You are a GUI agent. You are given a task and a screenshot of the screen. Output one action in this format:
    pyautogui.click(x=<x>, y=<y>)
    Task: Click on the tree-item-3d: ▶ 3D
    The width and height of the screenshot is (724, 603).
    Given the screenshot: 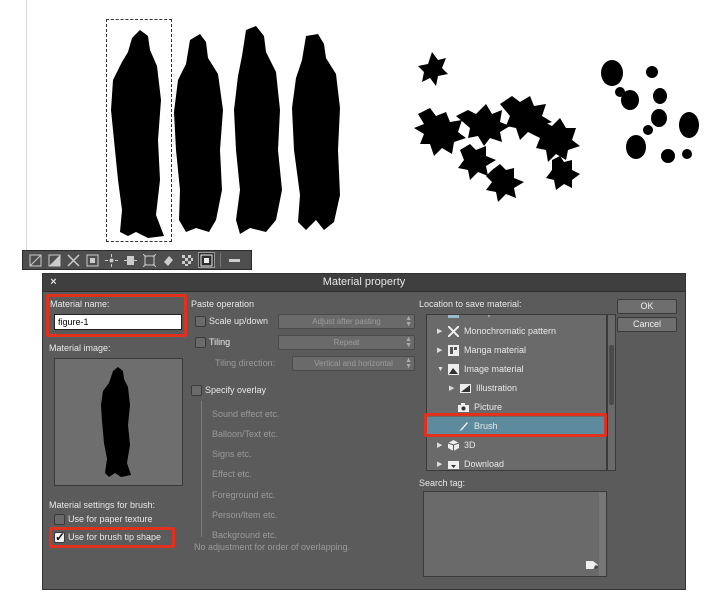 What is the action you would take?
    pyautogui.click(x=456, y=445)
    